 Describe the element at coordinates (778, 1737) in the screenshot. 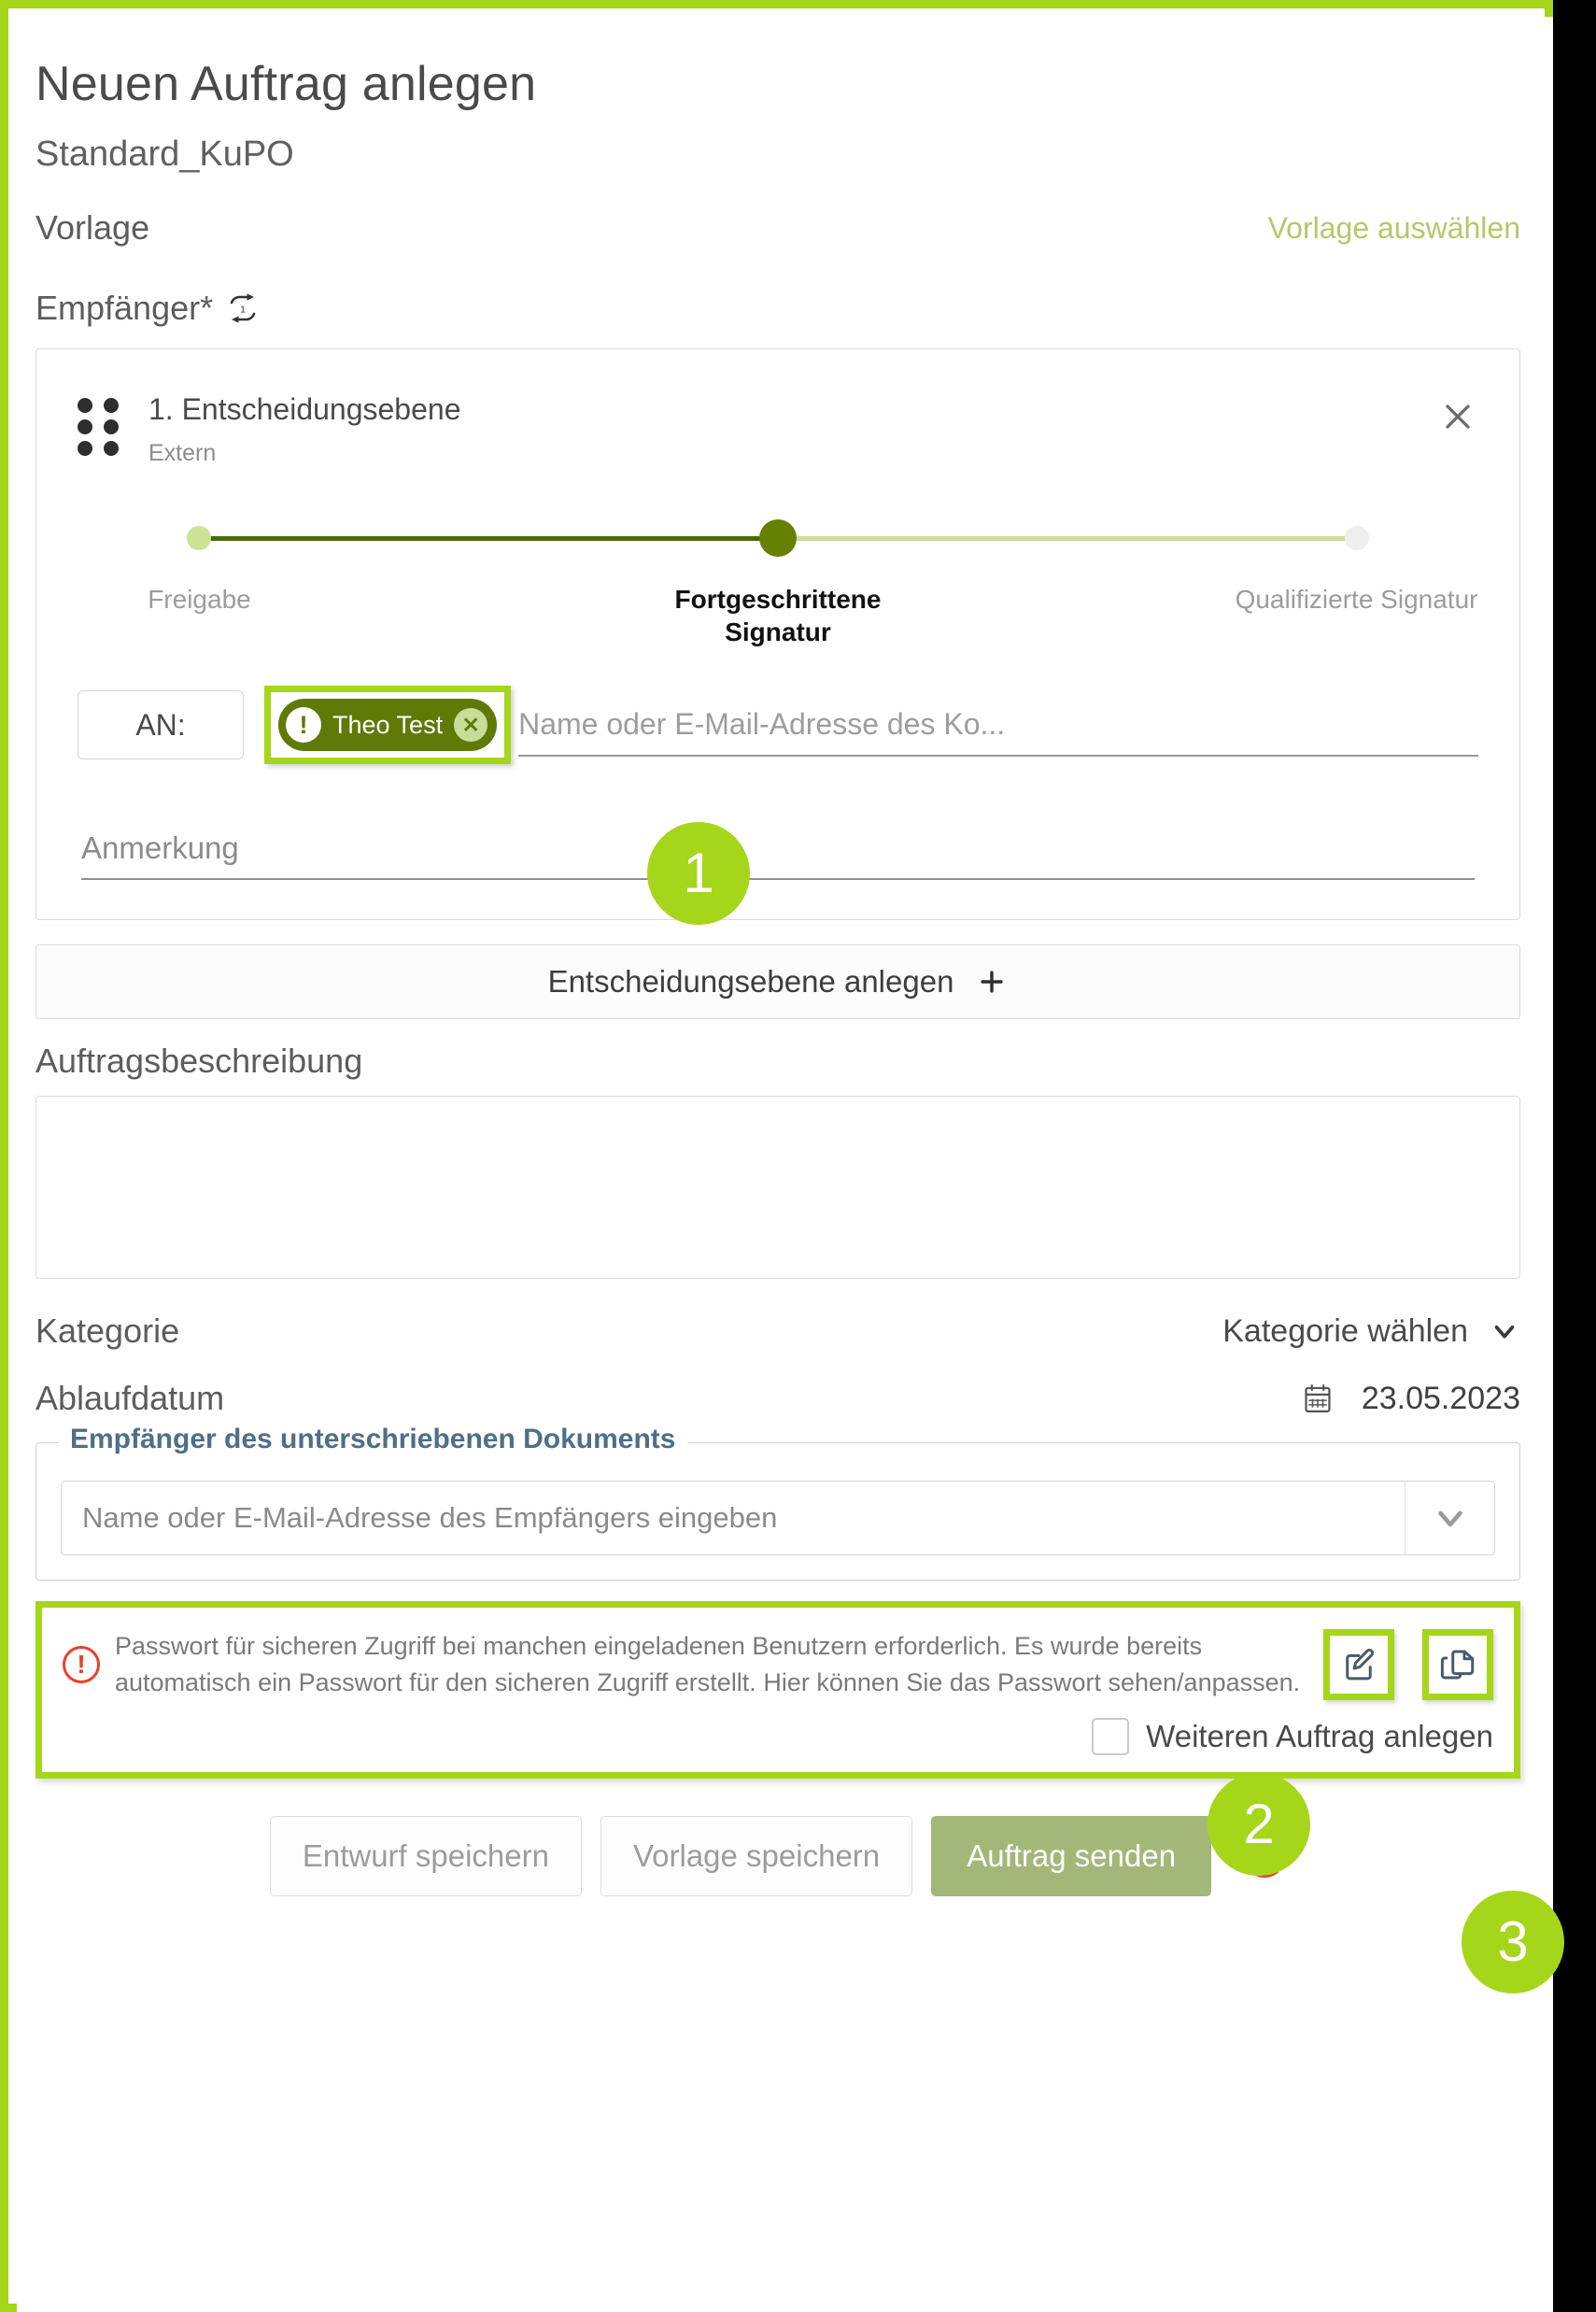

I see `another-order-row: Weiteren Auftrag anlegen` at that location.